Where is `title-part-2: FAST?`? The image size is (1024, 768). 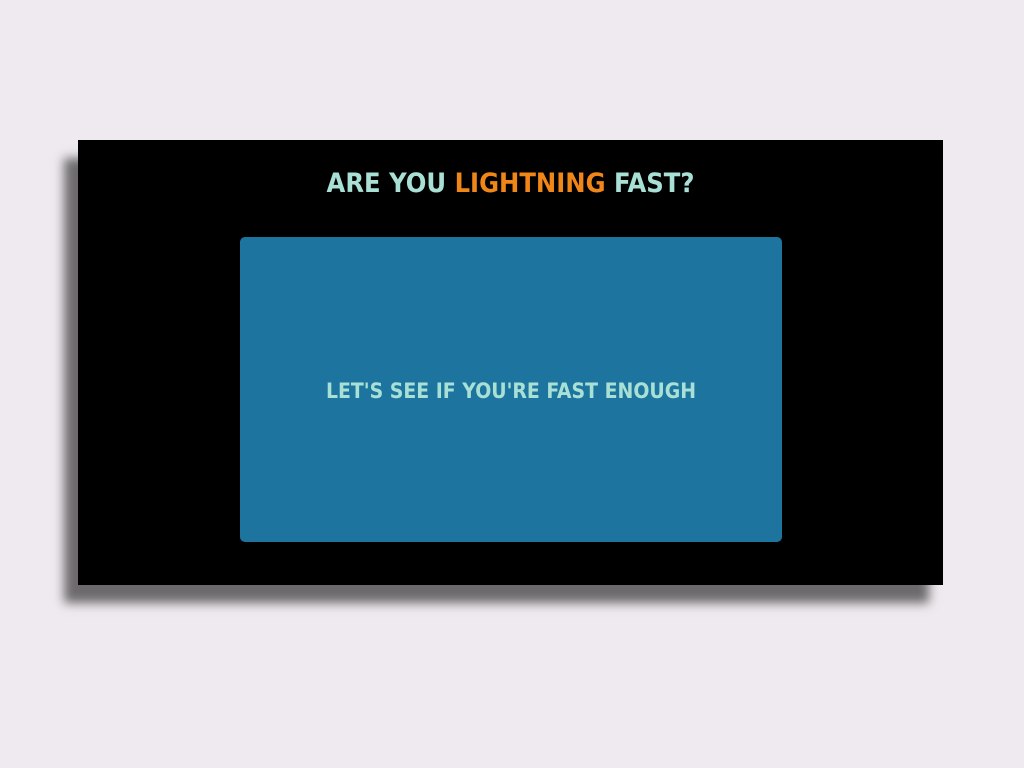 title-part-2: FAST? is located at coordinates (654, 183).